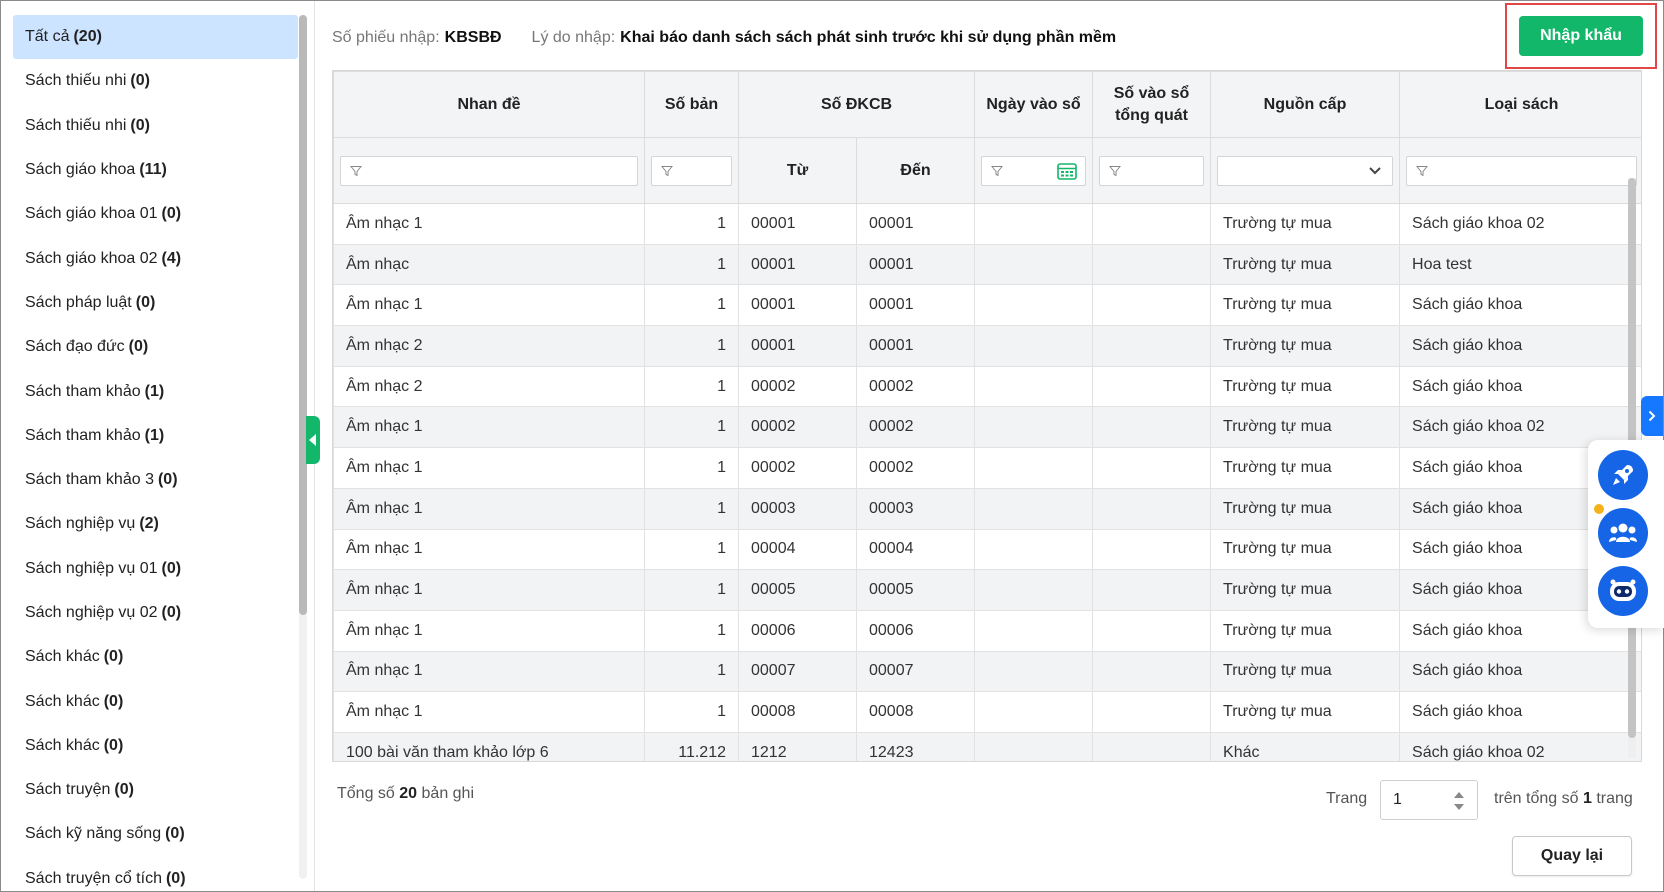 This screenshot has width=1664, height=892. I want to click on table-cell: 00002, so click(797, 386).